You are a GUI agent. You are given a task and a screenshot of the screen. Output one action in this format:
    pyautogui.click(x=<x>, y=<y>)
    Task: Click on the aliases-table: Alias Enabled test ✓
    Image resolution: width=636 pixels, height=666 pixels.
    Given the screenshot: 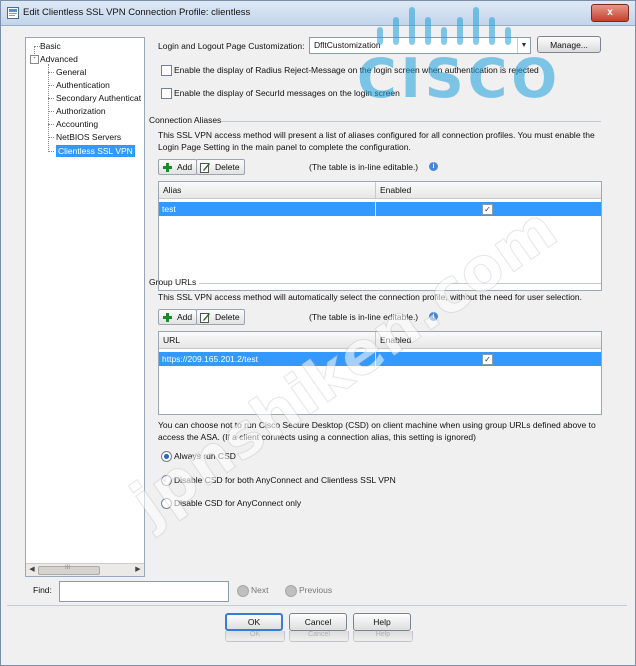 What is the action you would take?
    pyautogui.click(x=380, y=236)
    